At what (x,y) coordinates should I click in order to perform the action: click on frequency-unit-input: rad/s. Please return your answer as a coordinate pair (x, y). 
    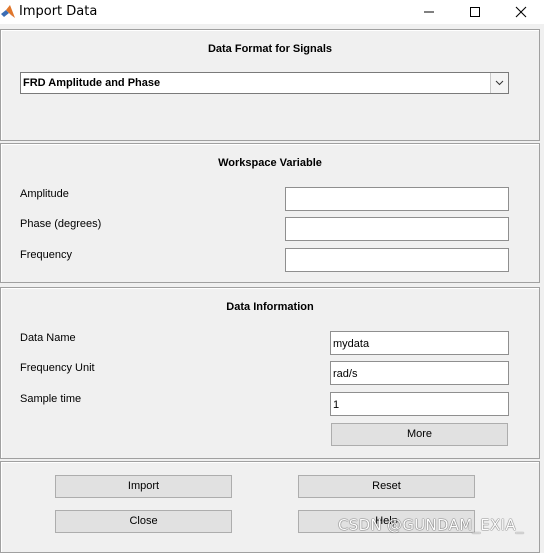
    Looking at the image, I should click on (419, 373).